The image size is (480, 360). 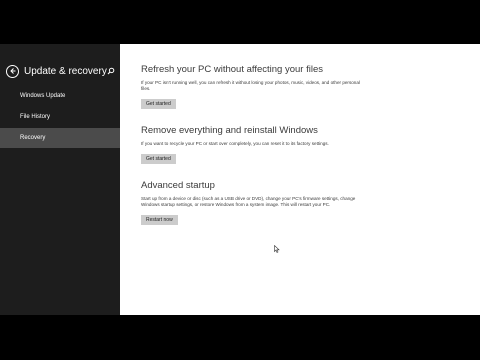 I want to click on remove-heading: Remove everything and reinstall Windows, so click(x=229, y=130).